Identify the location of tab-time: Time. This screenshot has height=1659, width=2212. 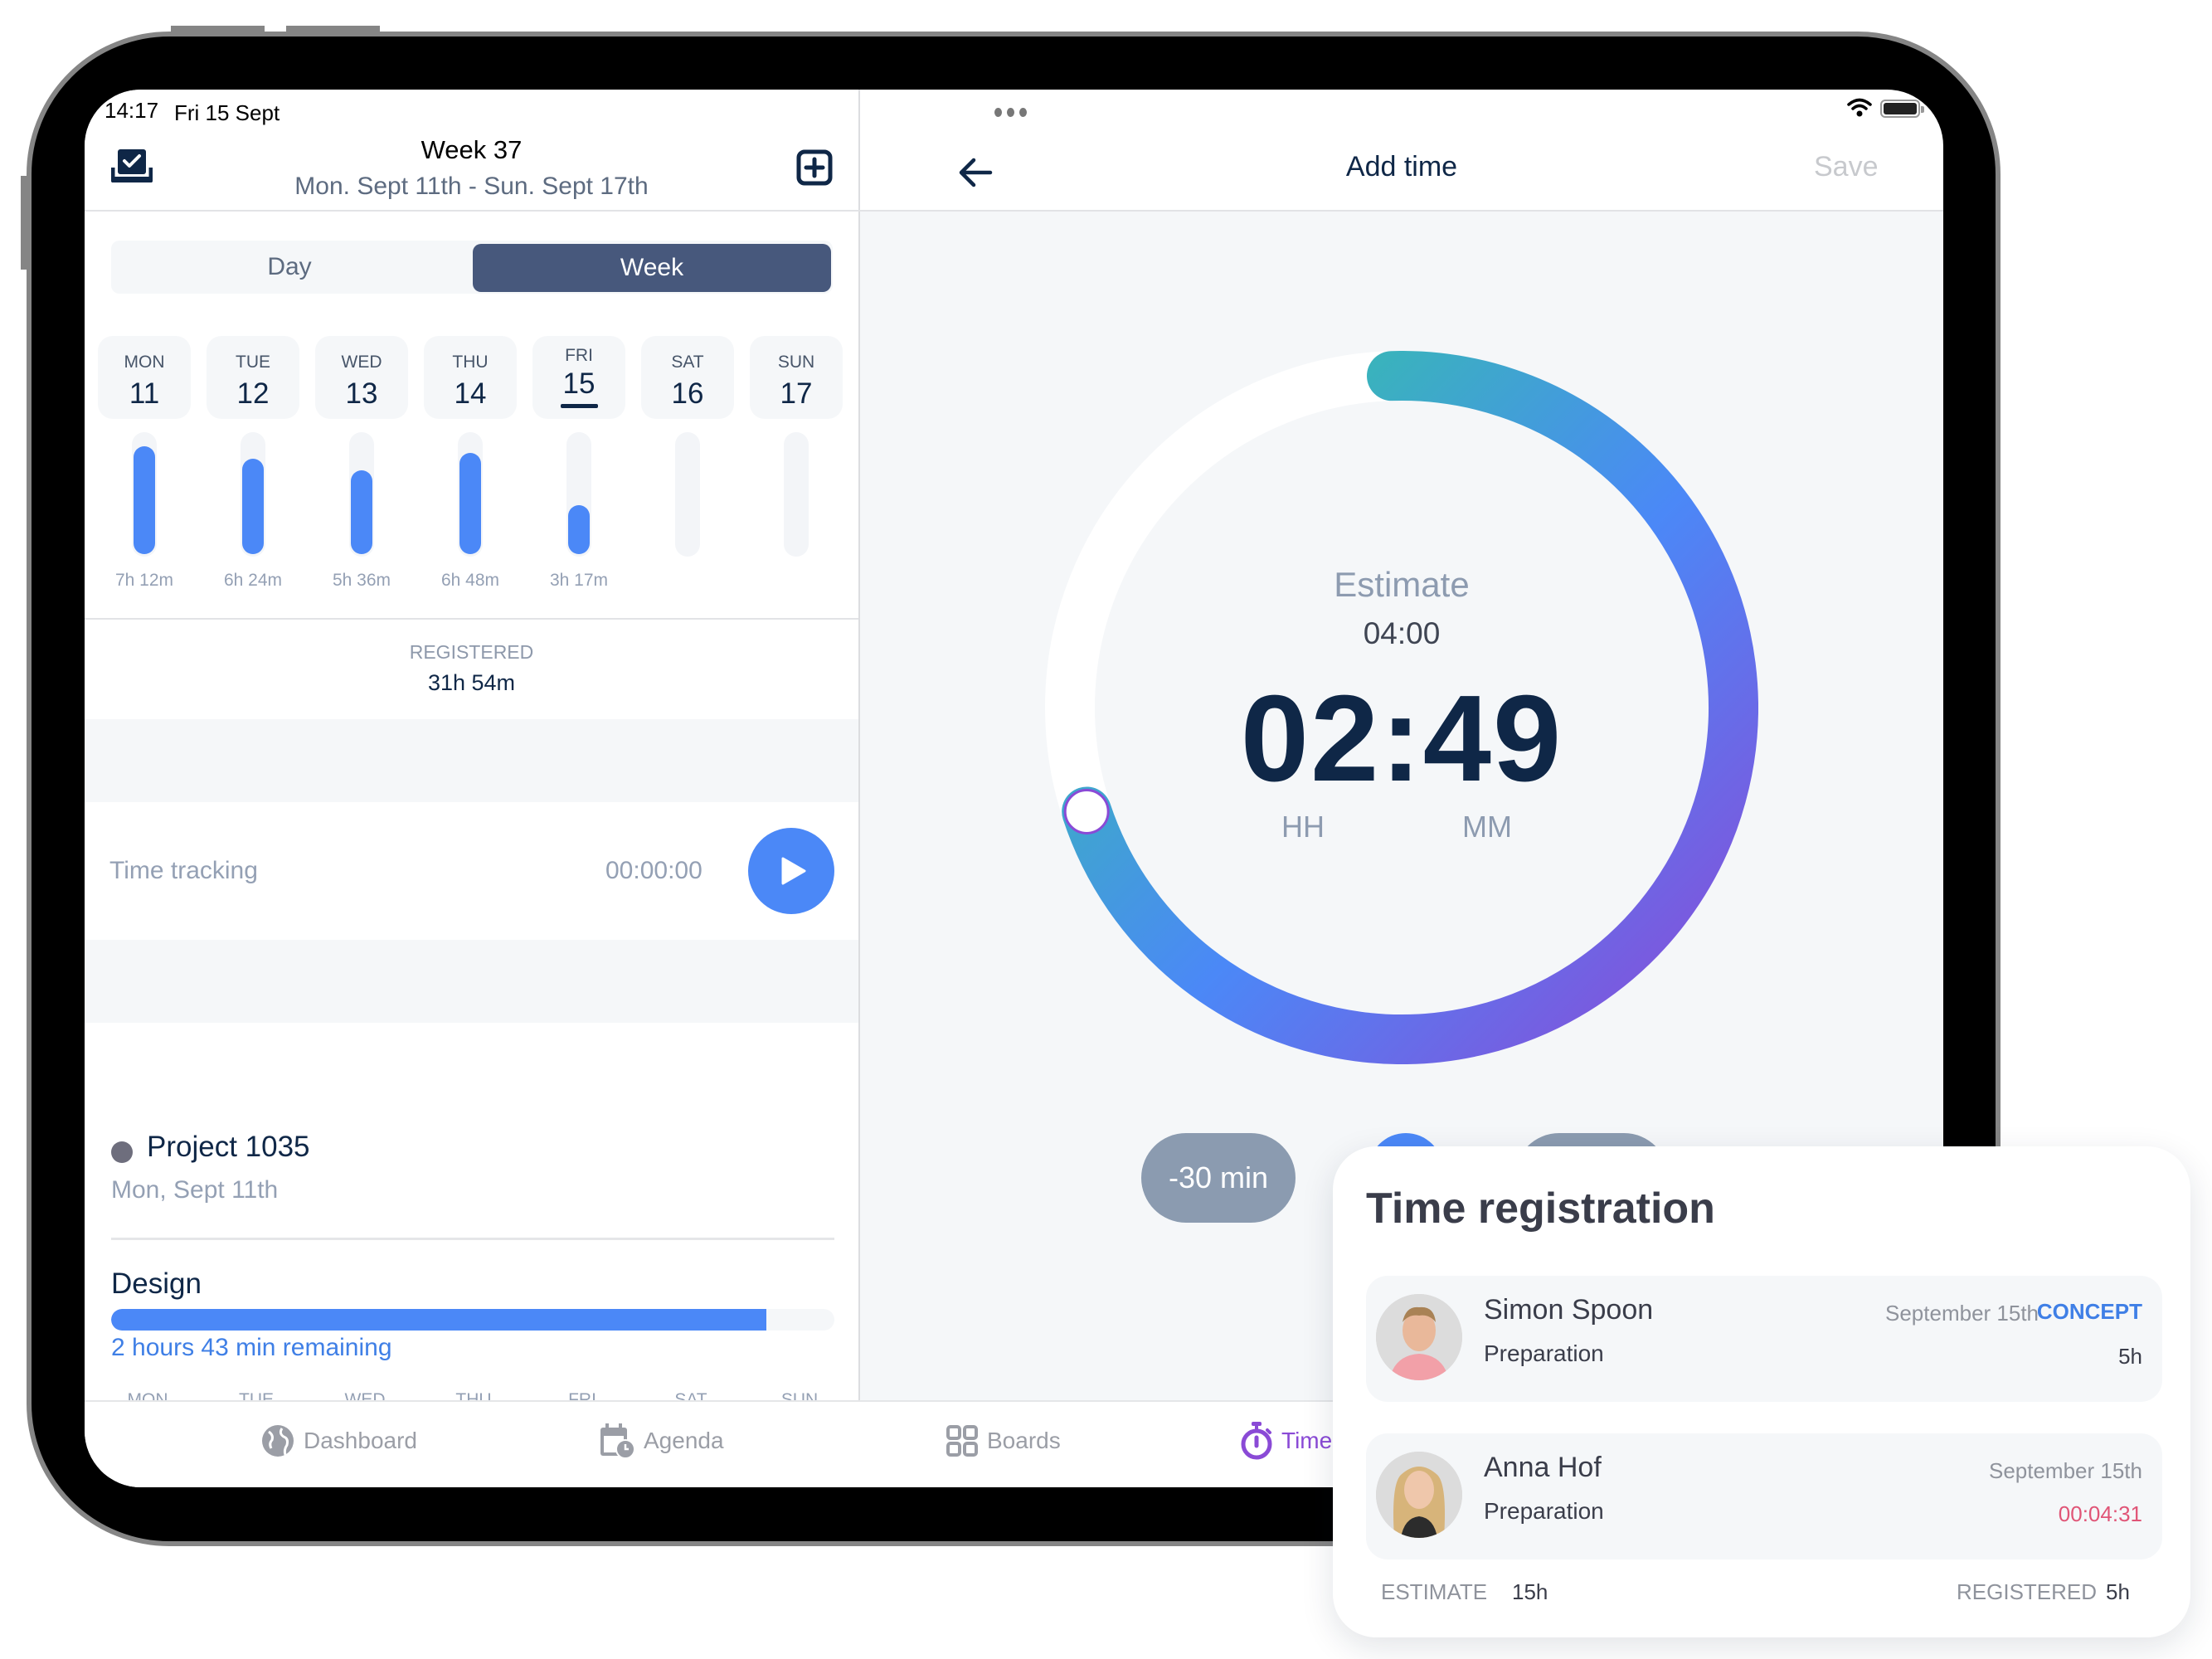
(1286, 1441).